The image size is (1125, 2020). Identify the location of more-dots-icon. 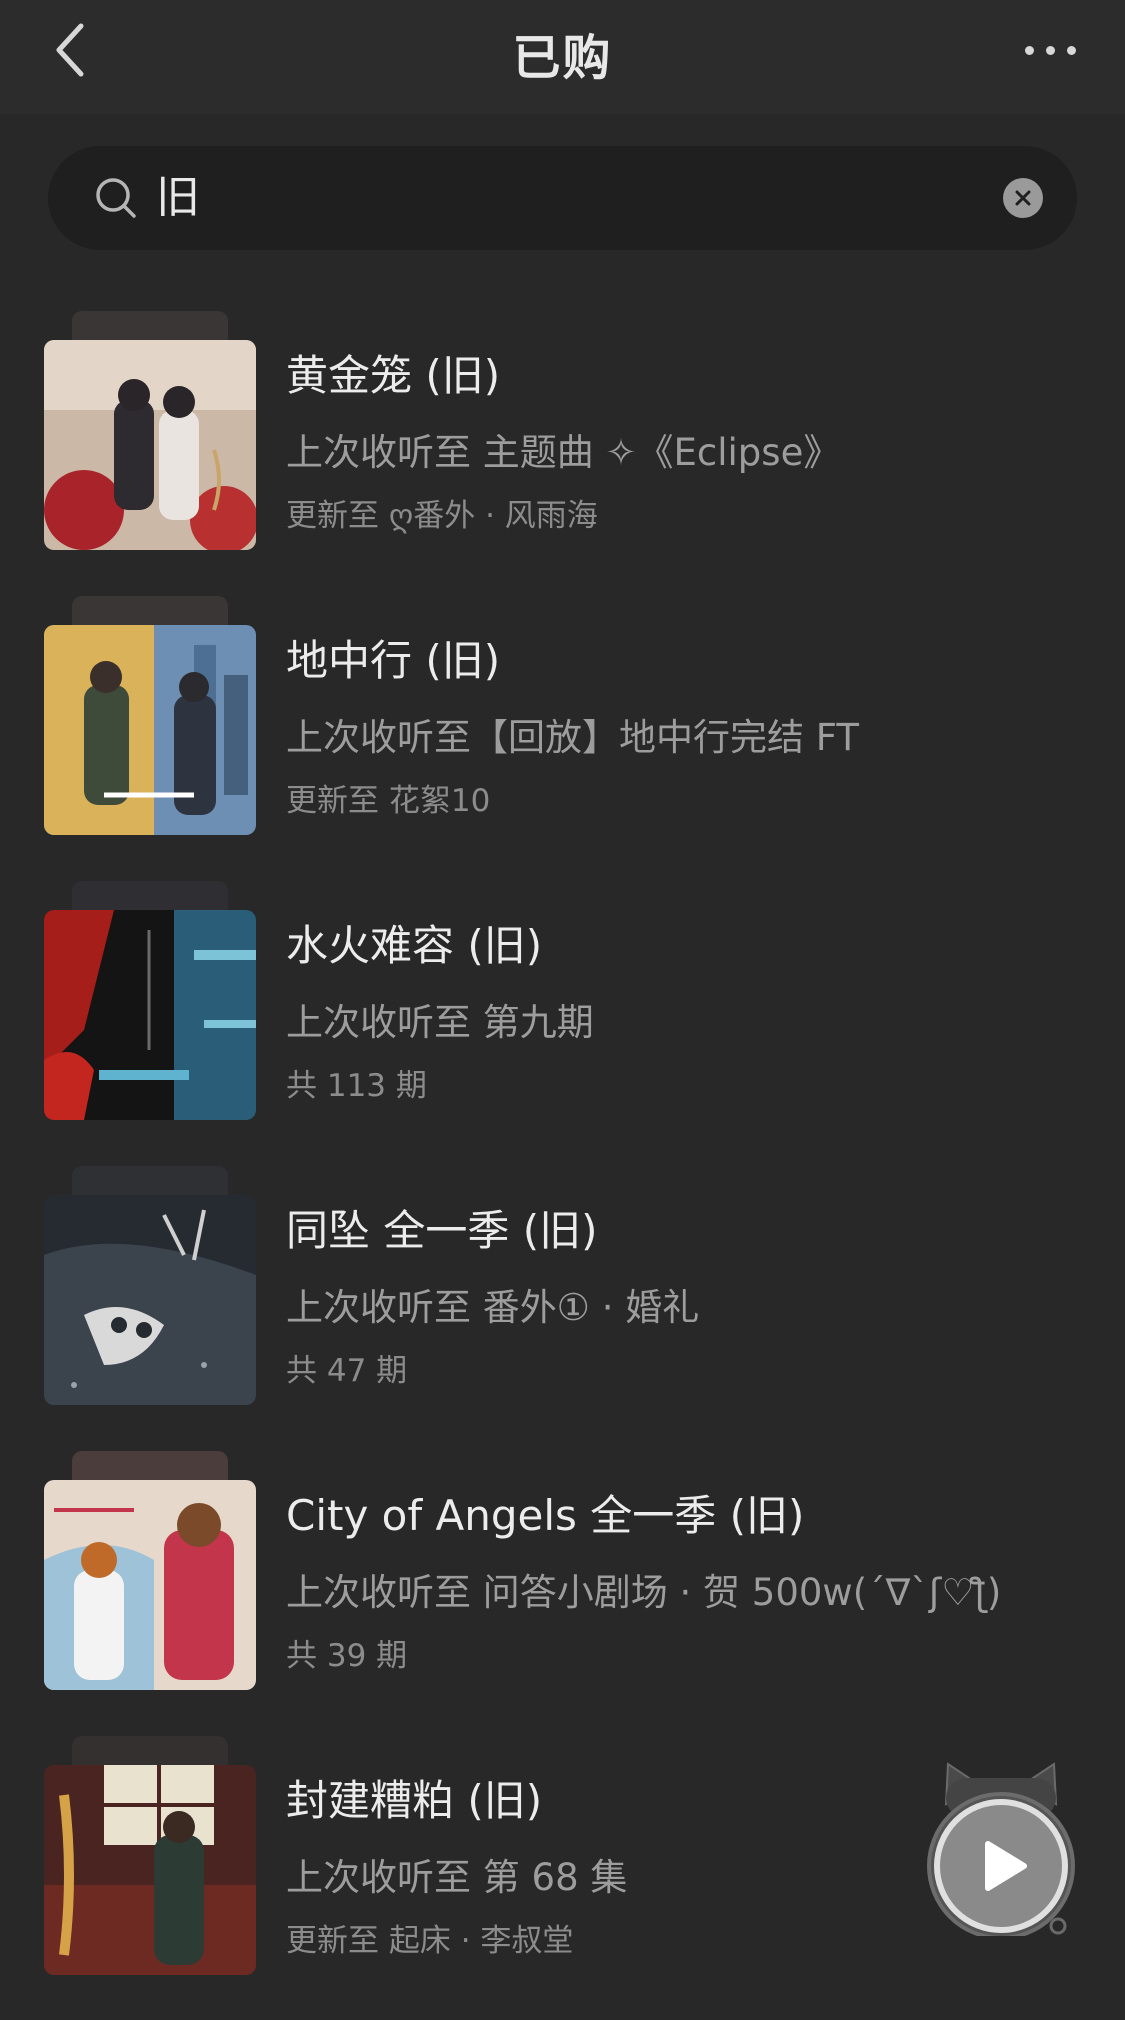
(1029, 50).